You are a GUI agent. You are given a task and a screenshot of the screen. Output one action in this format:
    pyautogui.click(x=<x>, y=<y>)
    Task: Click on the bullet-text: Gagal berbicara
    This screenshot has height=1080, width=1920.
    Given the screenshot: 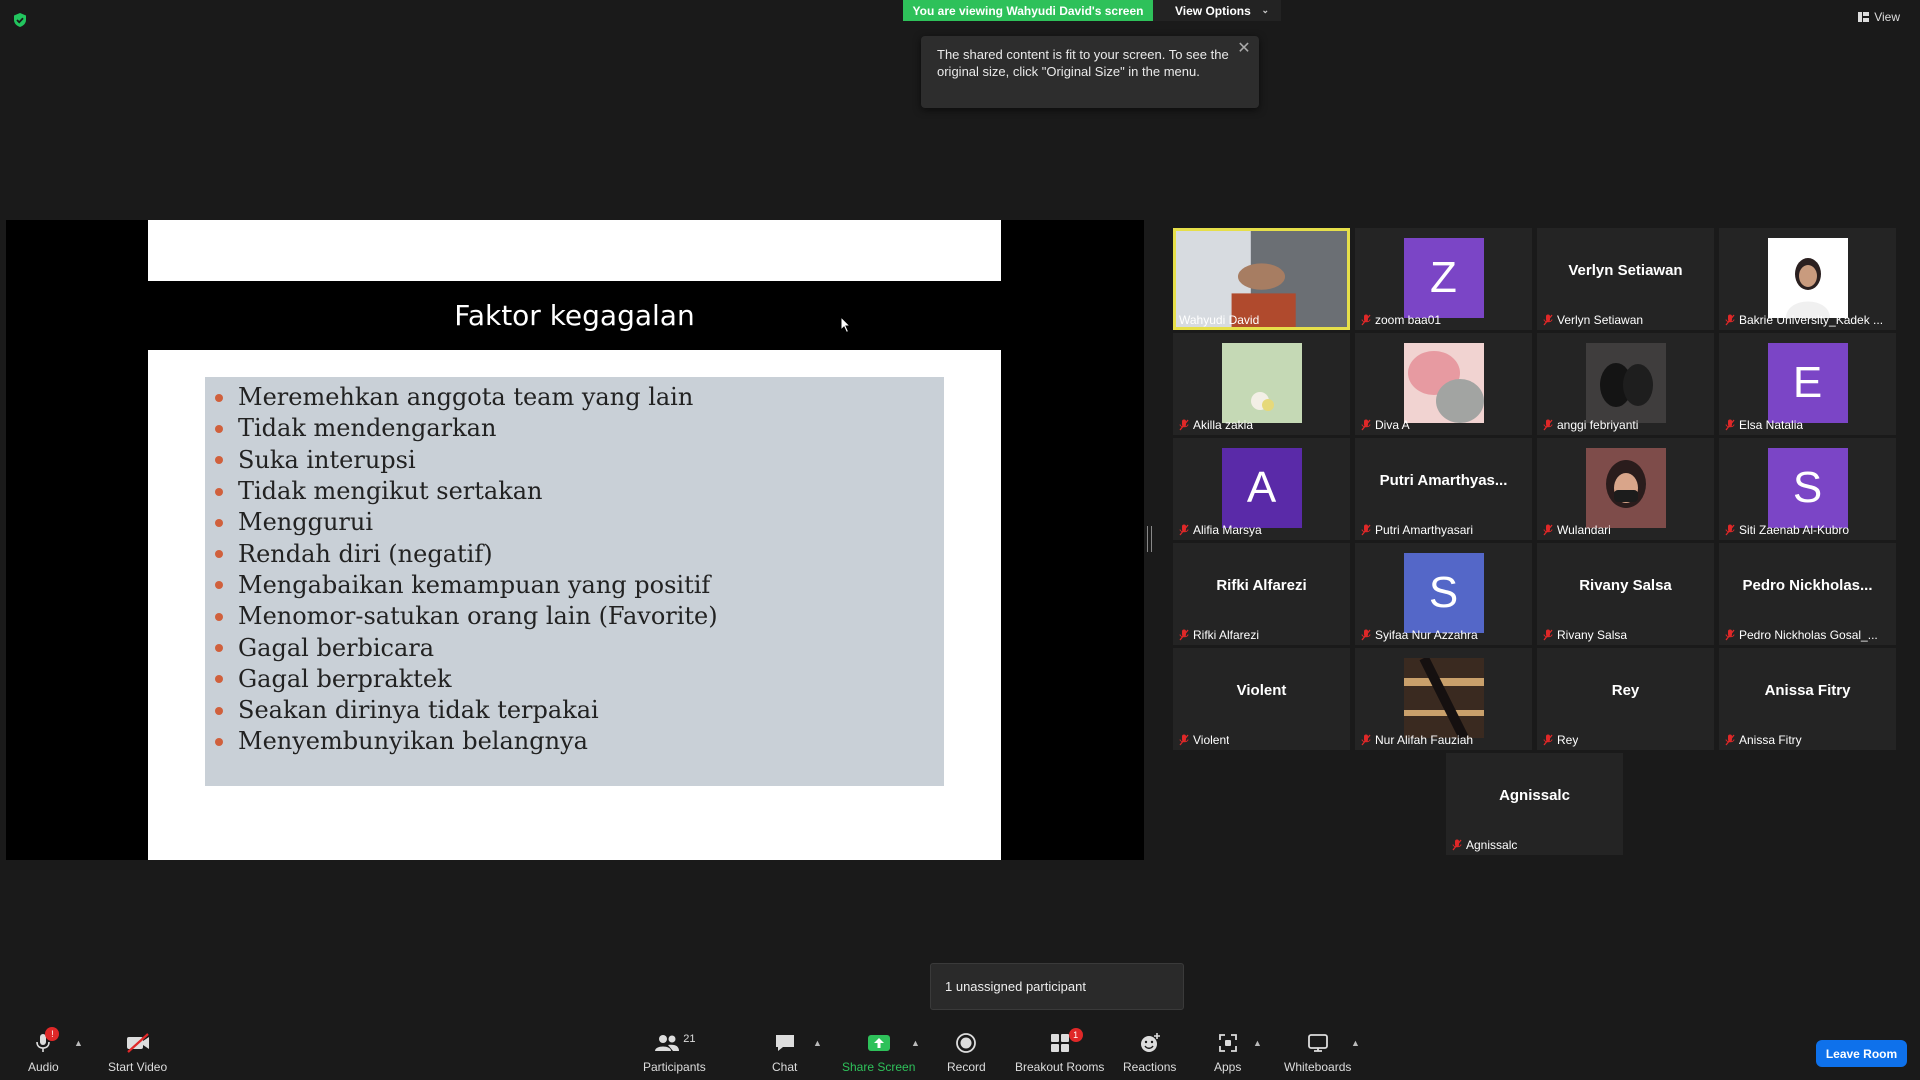 What is the action you would take?
    pyautogui.click(x=336, y=647)
    